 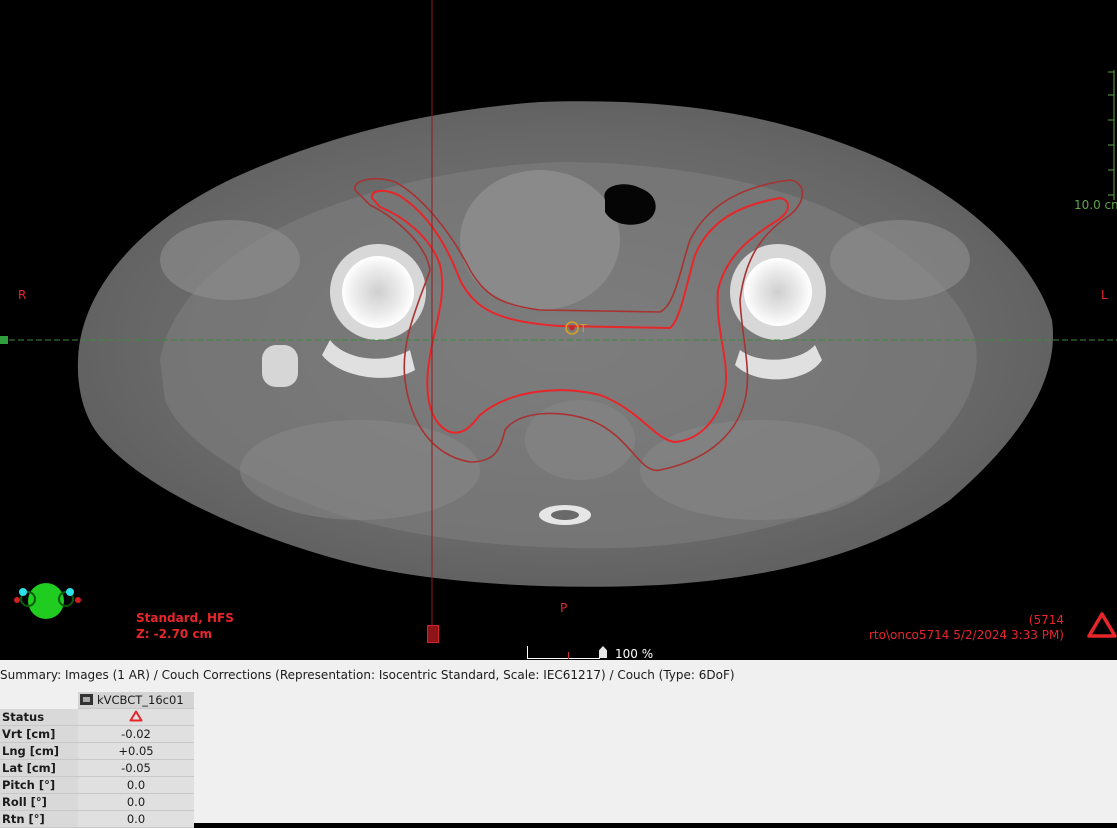 What do you see at coordinates (174, 634) in the screenshot?
I see `z-position-label: Z: -2.70 cm` at bounding box center [174, 634].